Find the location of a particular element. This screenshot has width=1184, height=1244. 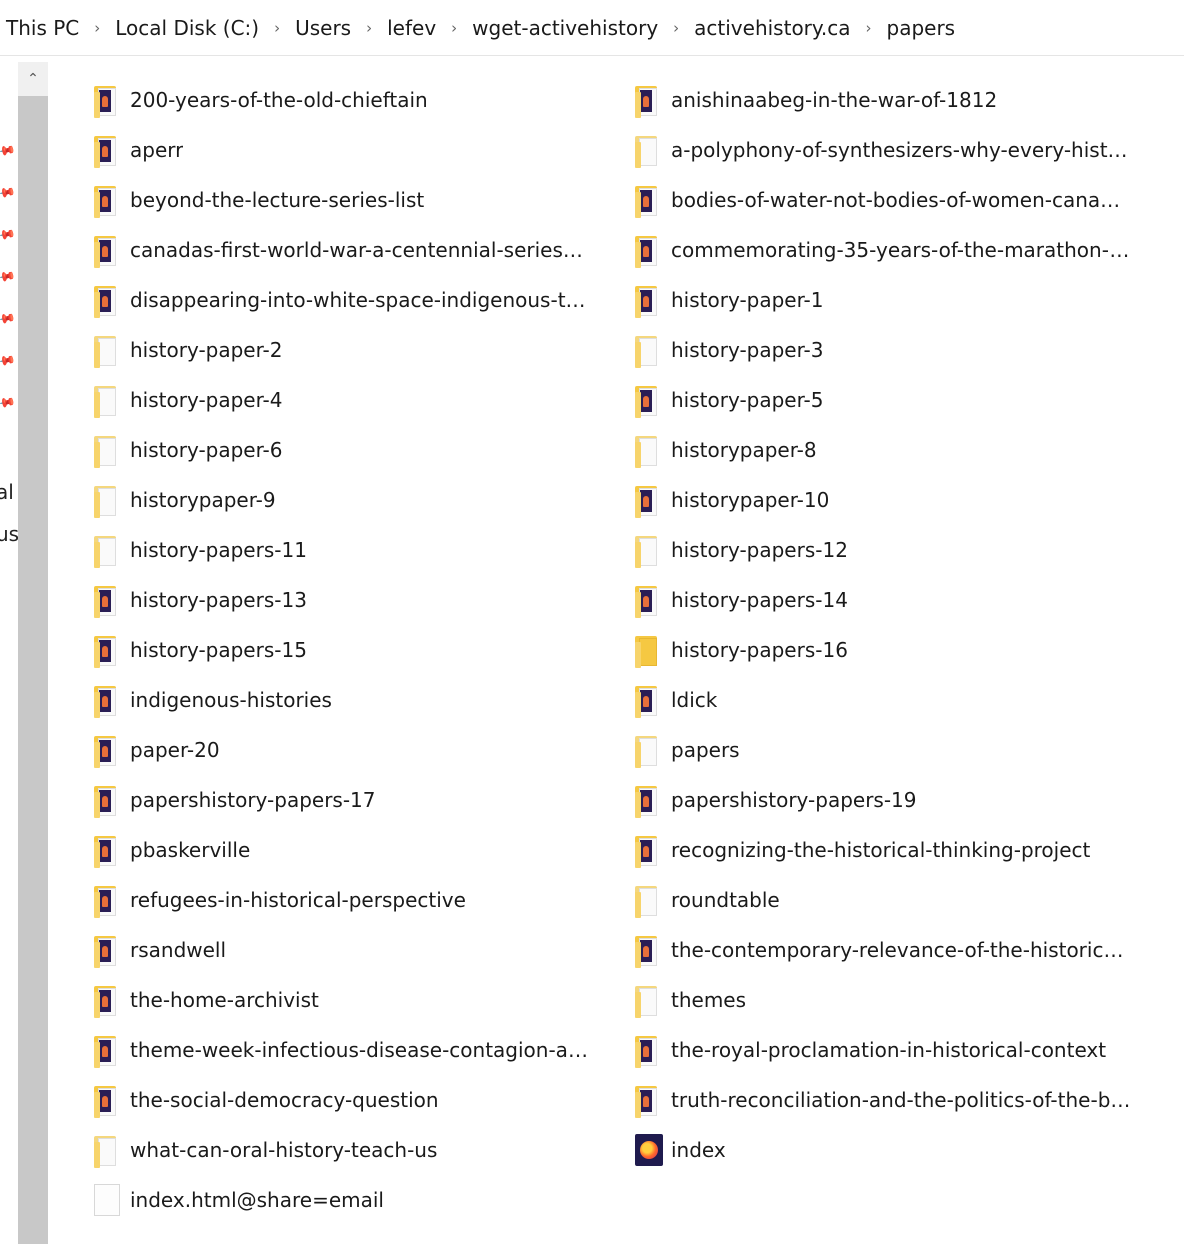

item-name: history-papers-11 is located at coordinates (218, 550).